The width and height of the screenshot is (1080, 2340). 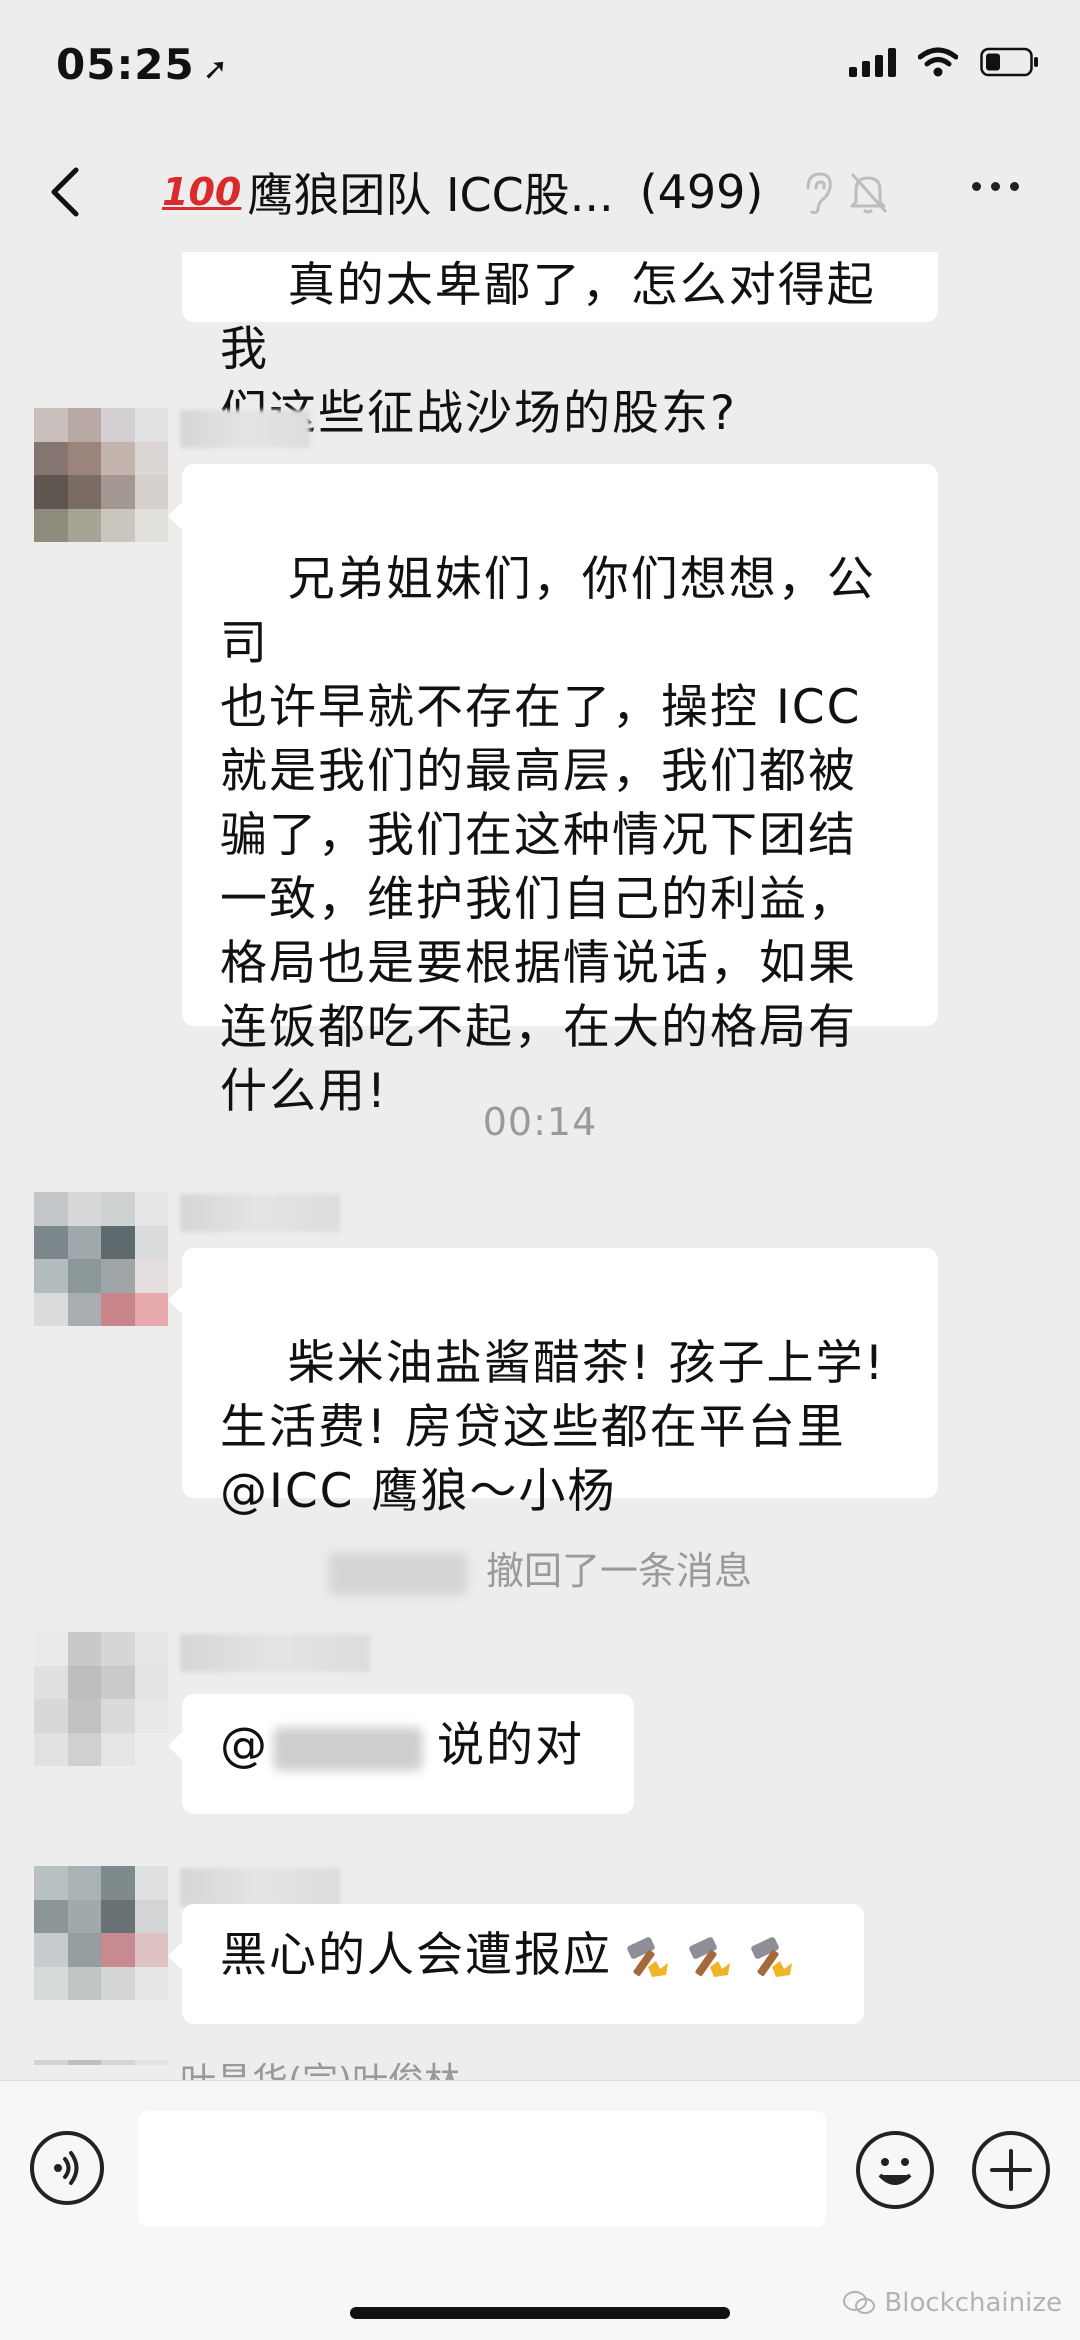 I want to click on battery-icon, so click(x=1010, y=62).